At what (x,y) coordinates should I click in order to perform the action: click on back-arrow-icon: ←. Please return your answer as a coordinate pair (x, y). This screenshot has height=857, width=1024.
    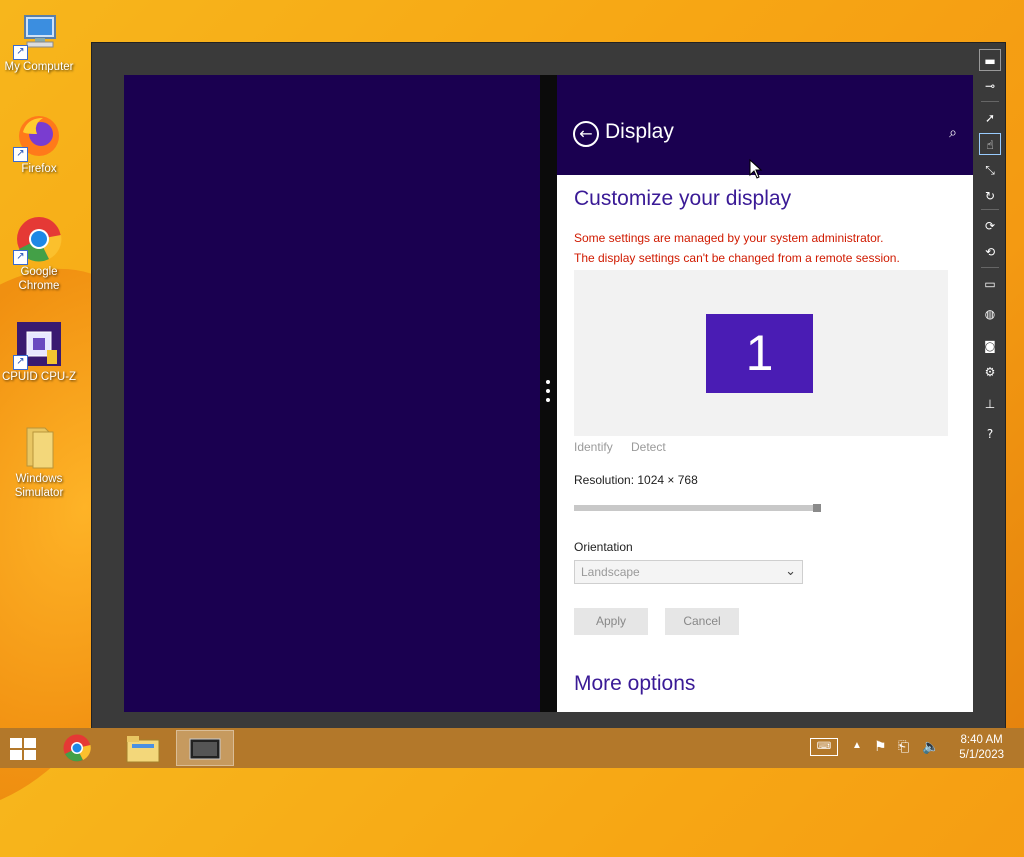
    Looking at the image, I should click on (586, 134).